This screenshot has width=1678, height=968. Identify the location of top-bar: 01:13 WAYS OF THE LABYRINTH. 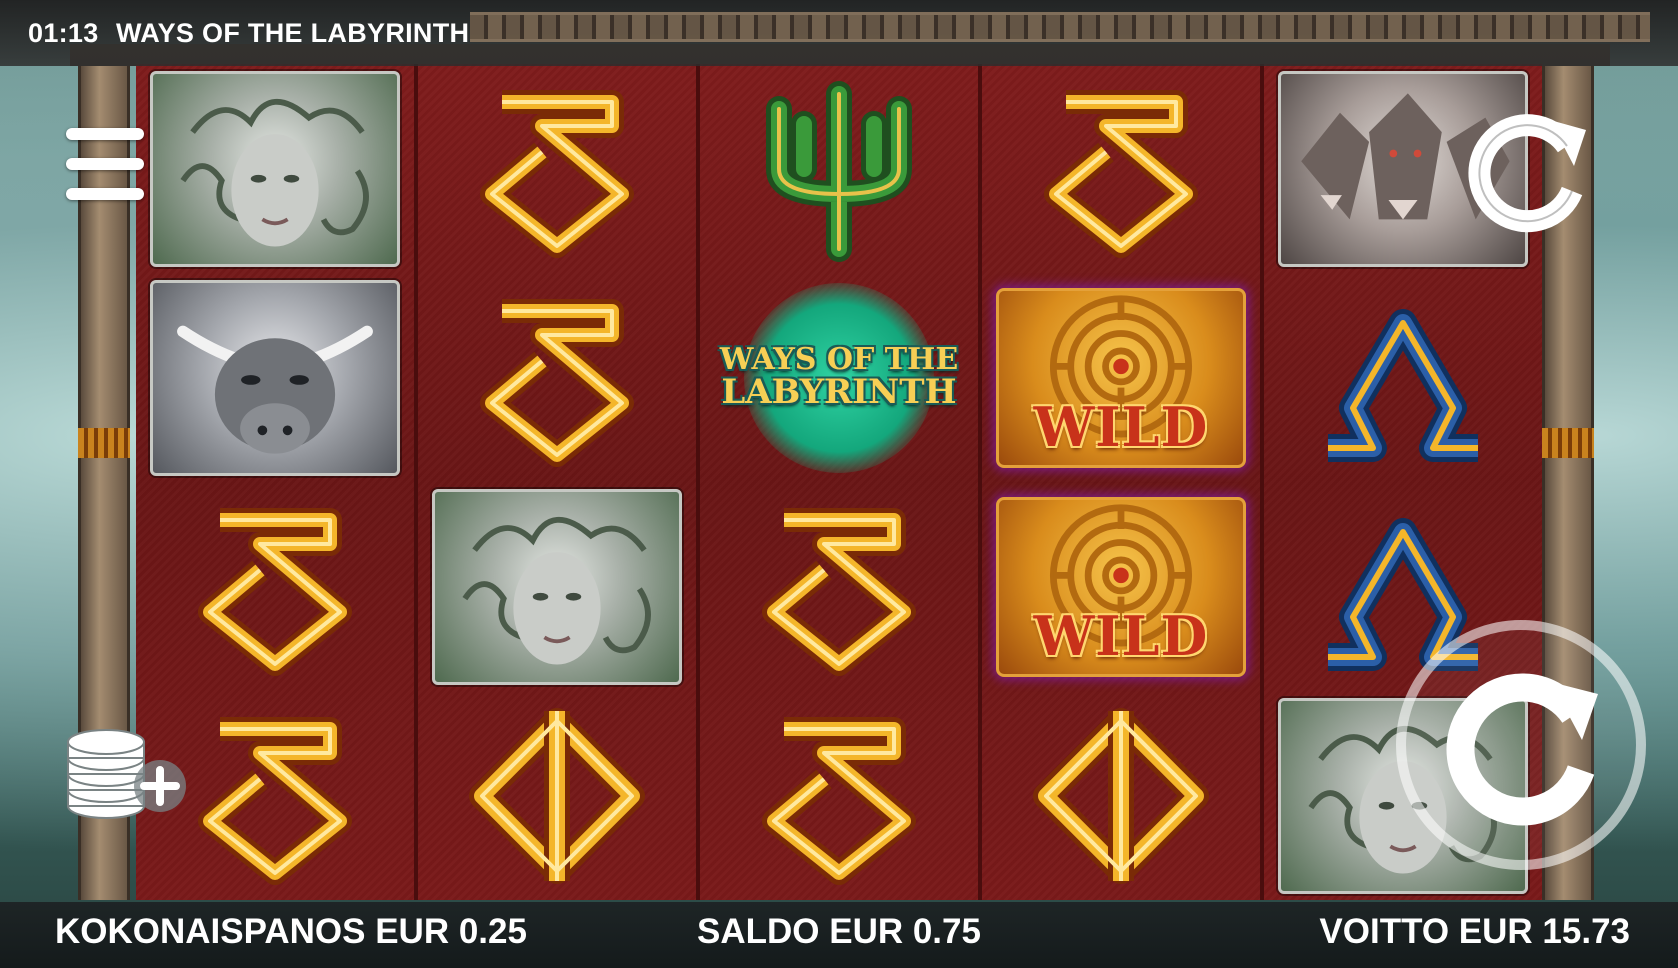
(839, 33).